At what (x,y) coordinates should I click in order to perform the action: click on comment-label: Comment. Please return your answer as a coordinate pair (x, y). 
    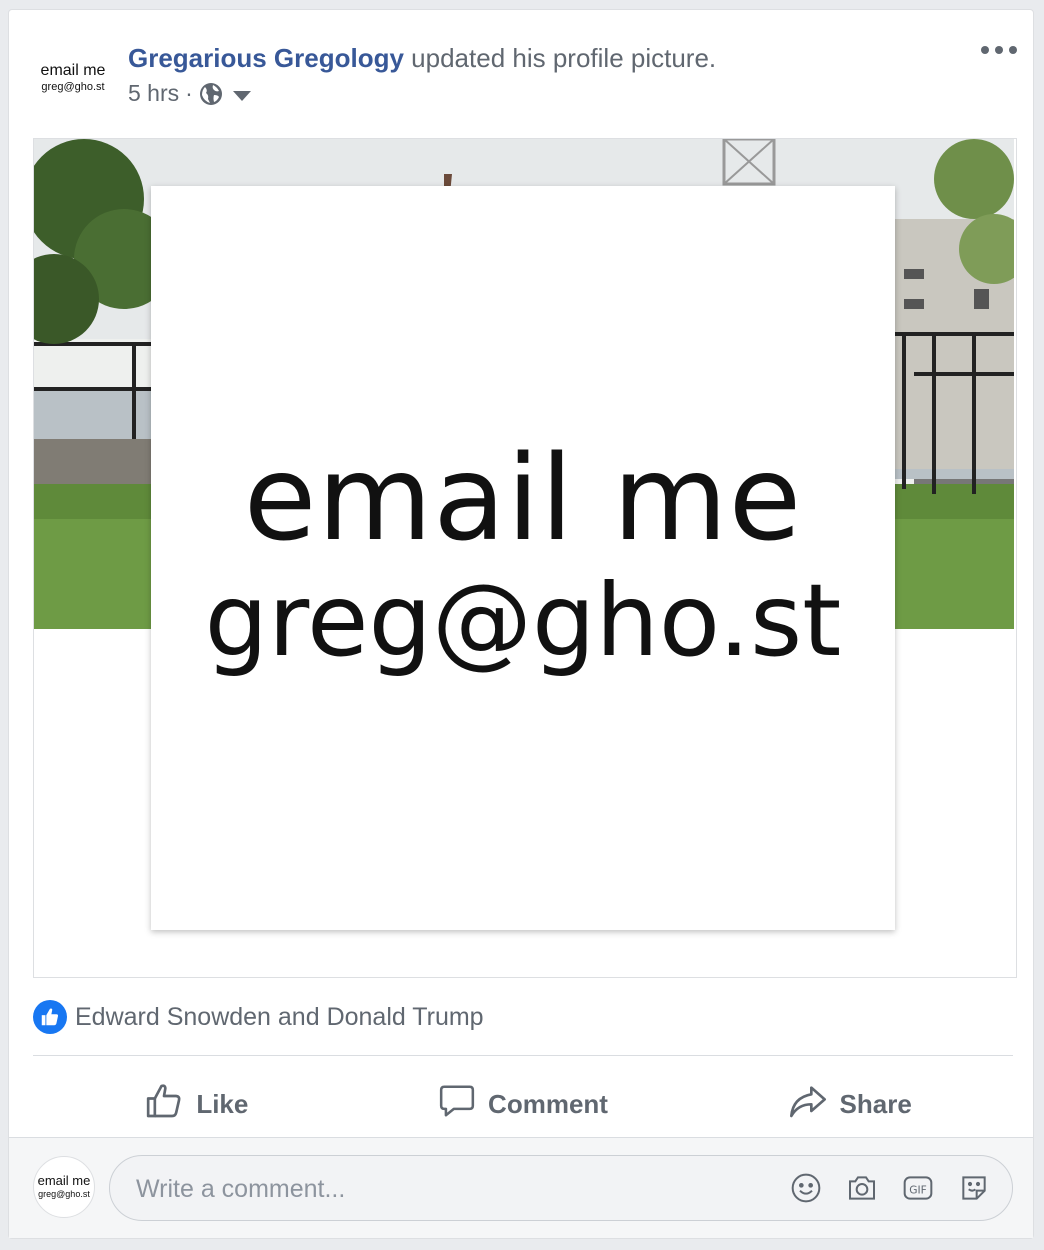
    Looking at the image, I should click on (548, 1103).